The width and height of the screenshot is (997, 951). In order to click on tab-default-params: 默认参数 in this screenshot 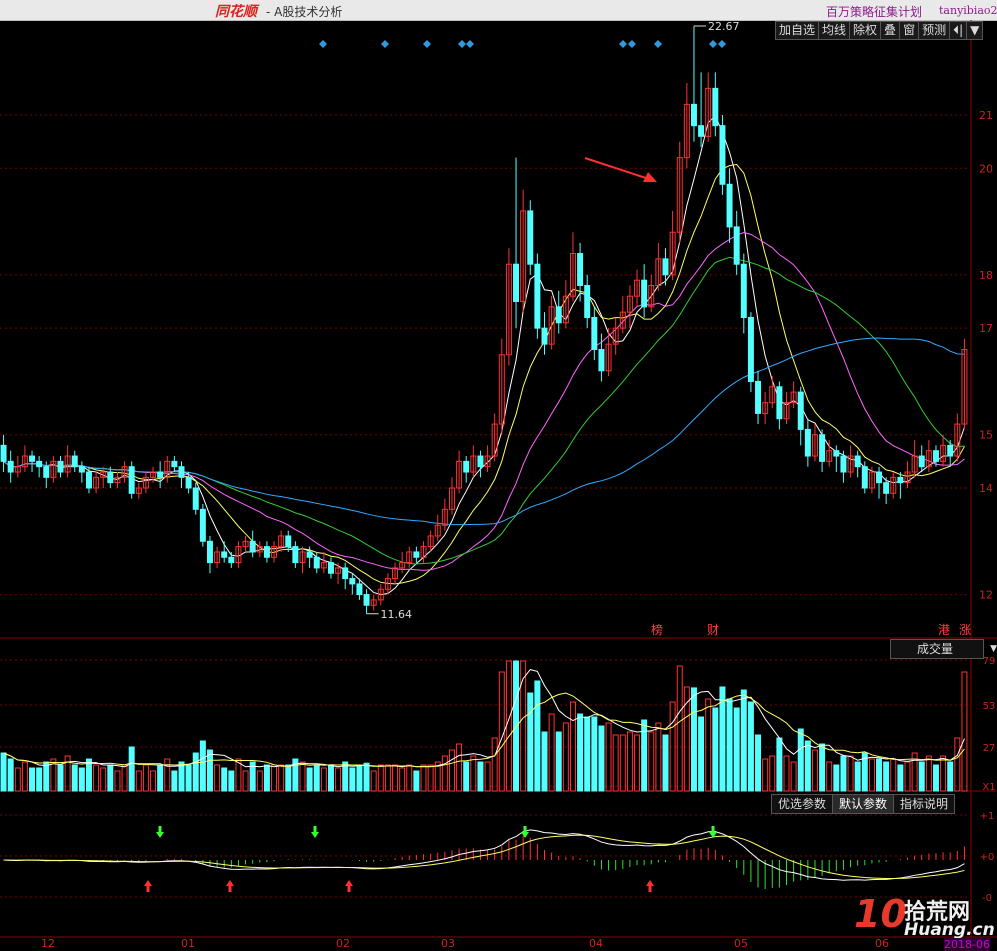, I will do `click(863, 804)`.